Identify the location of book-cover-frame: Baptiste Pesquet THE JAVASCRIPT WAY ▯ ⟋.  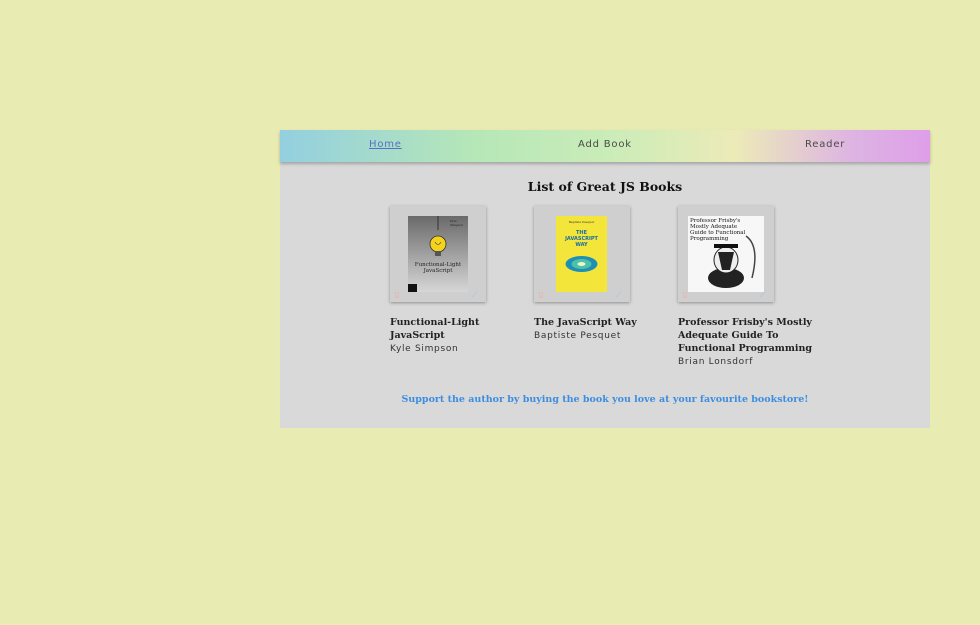
(582, 254).